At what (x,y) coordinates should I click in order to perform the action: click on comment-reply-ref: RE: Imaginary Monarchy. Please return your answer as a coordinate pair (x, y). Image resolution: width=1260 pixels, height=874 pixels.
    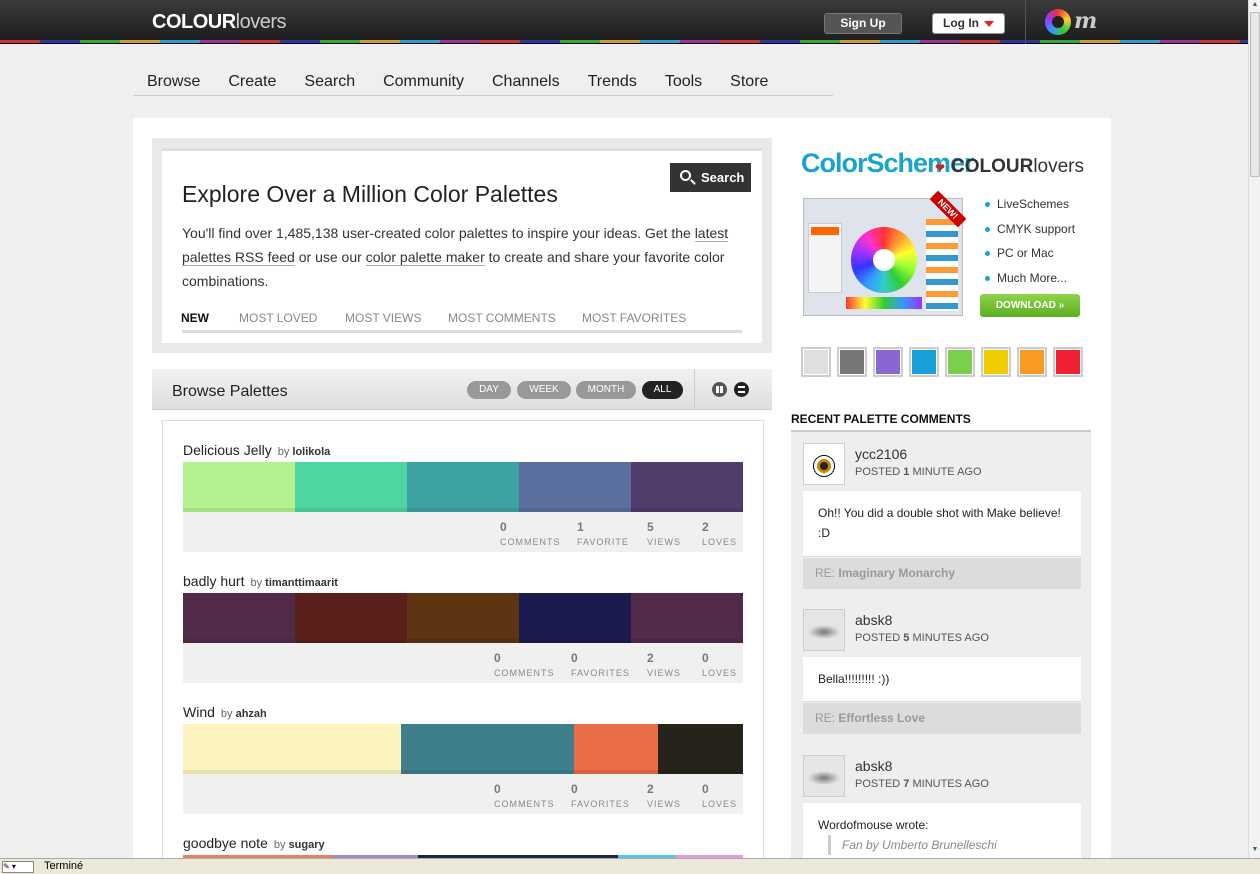
    Looking at the image, I should click on (942, 573).